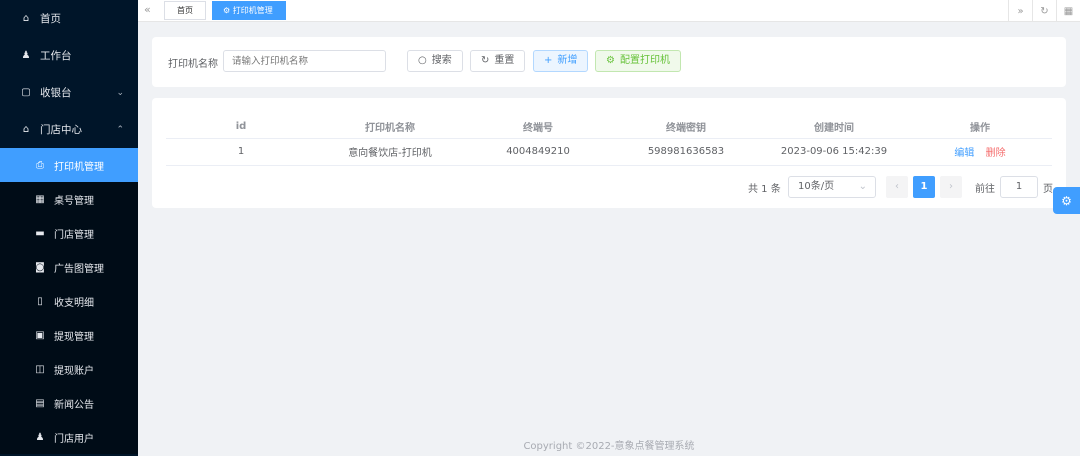 This screenshot has width=1080, height=456. I want to click on collapse-left-icon: «, so click(147, 9).